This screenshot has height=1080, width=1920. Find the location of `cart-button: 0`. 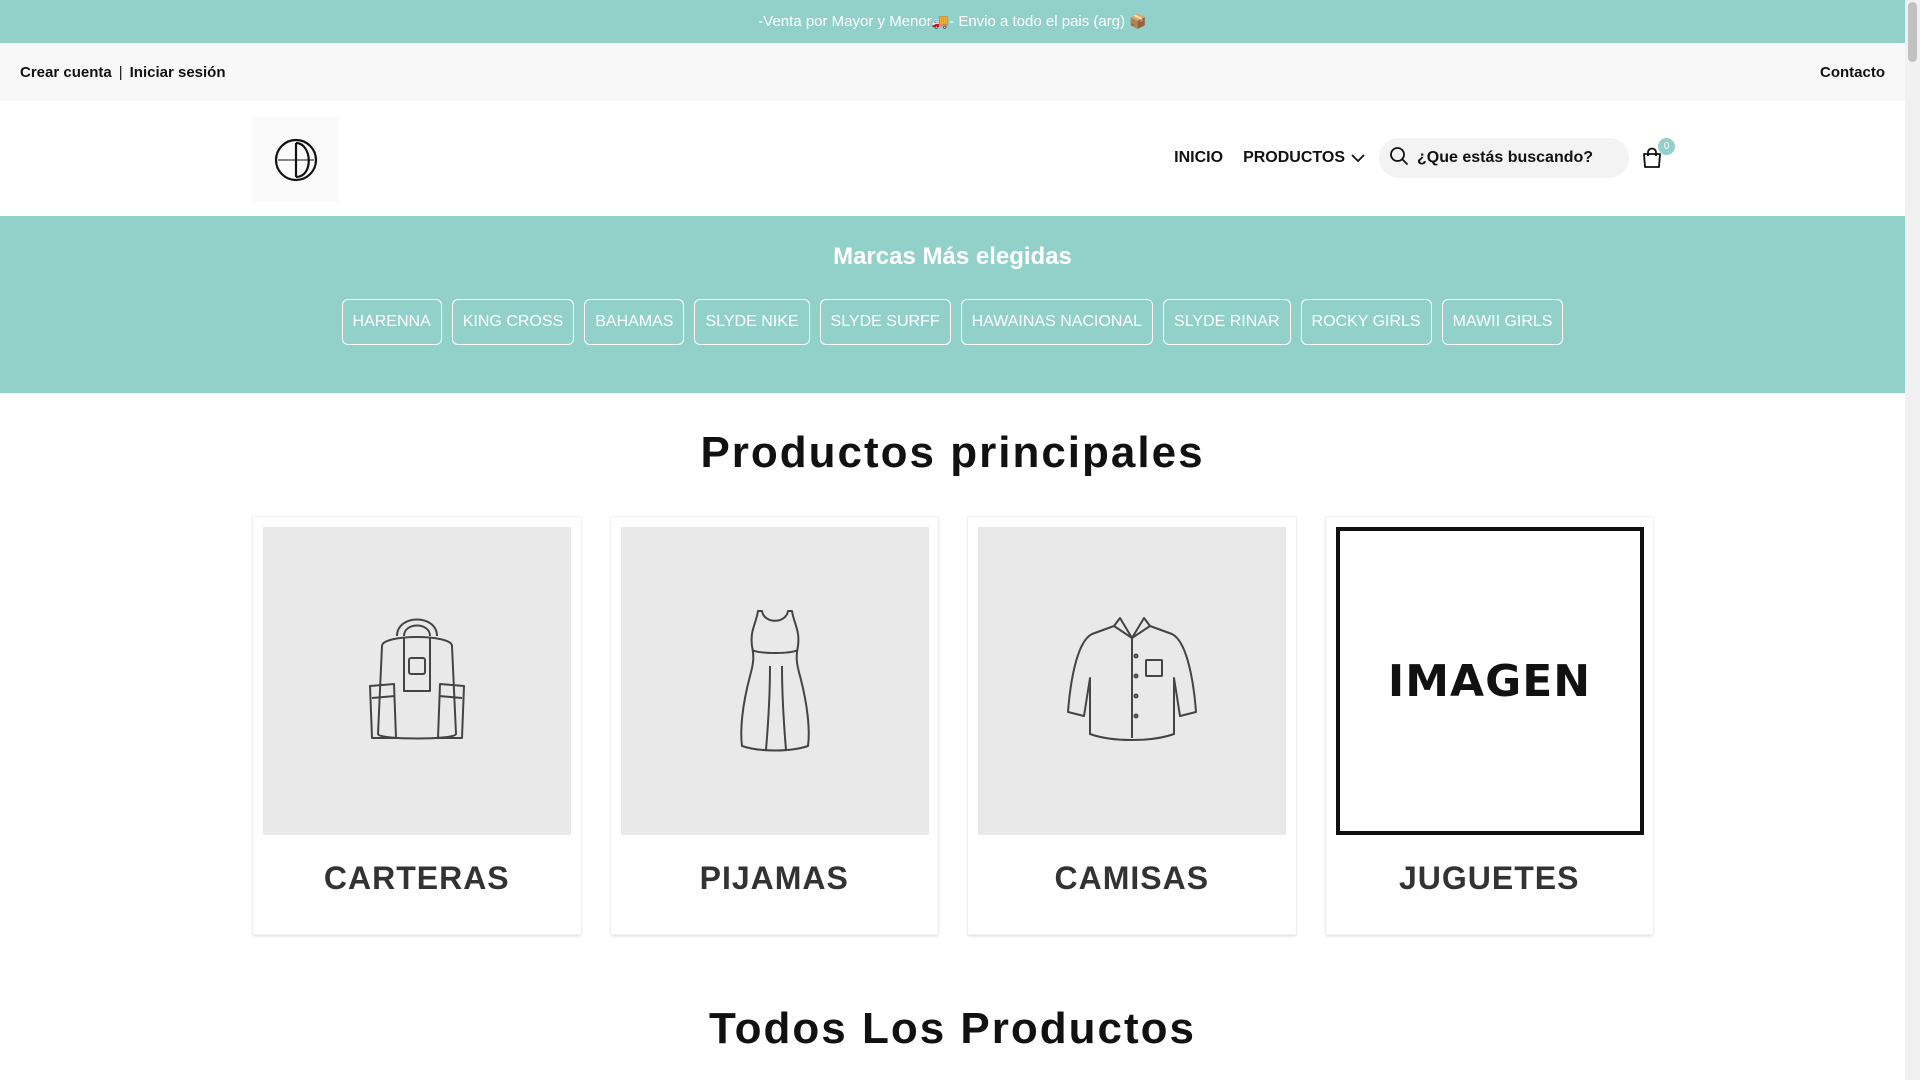

cart-button: 0 is located at coordinates (1657, 155).